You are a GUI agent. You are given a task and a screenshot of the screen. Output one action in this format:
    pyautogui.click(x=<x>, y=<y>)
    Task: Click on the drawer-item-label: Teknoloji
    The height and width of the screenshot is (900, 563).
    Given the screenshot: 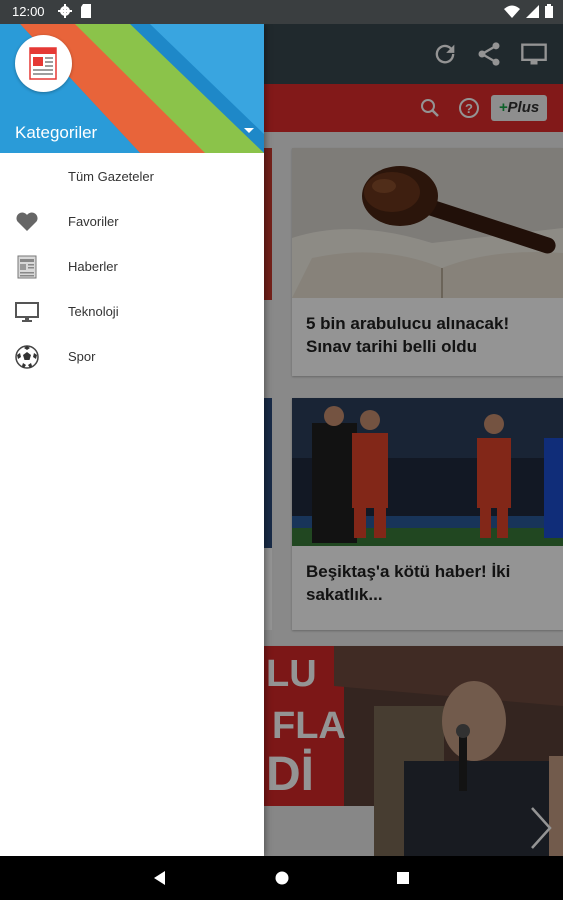 What is the action you would take?
    pyautogui.click(x=93, y=311)
    